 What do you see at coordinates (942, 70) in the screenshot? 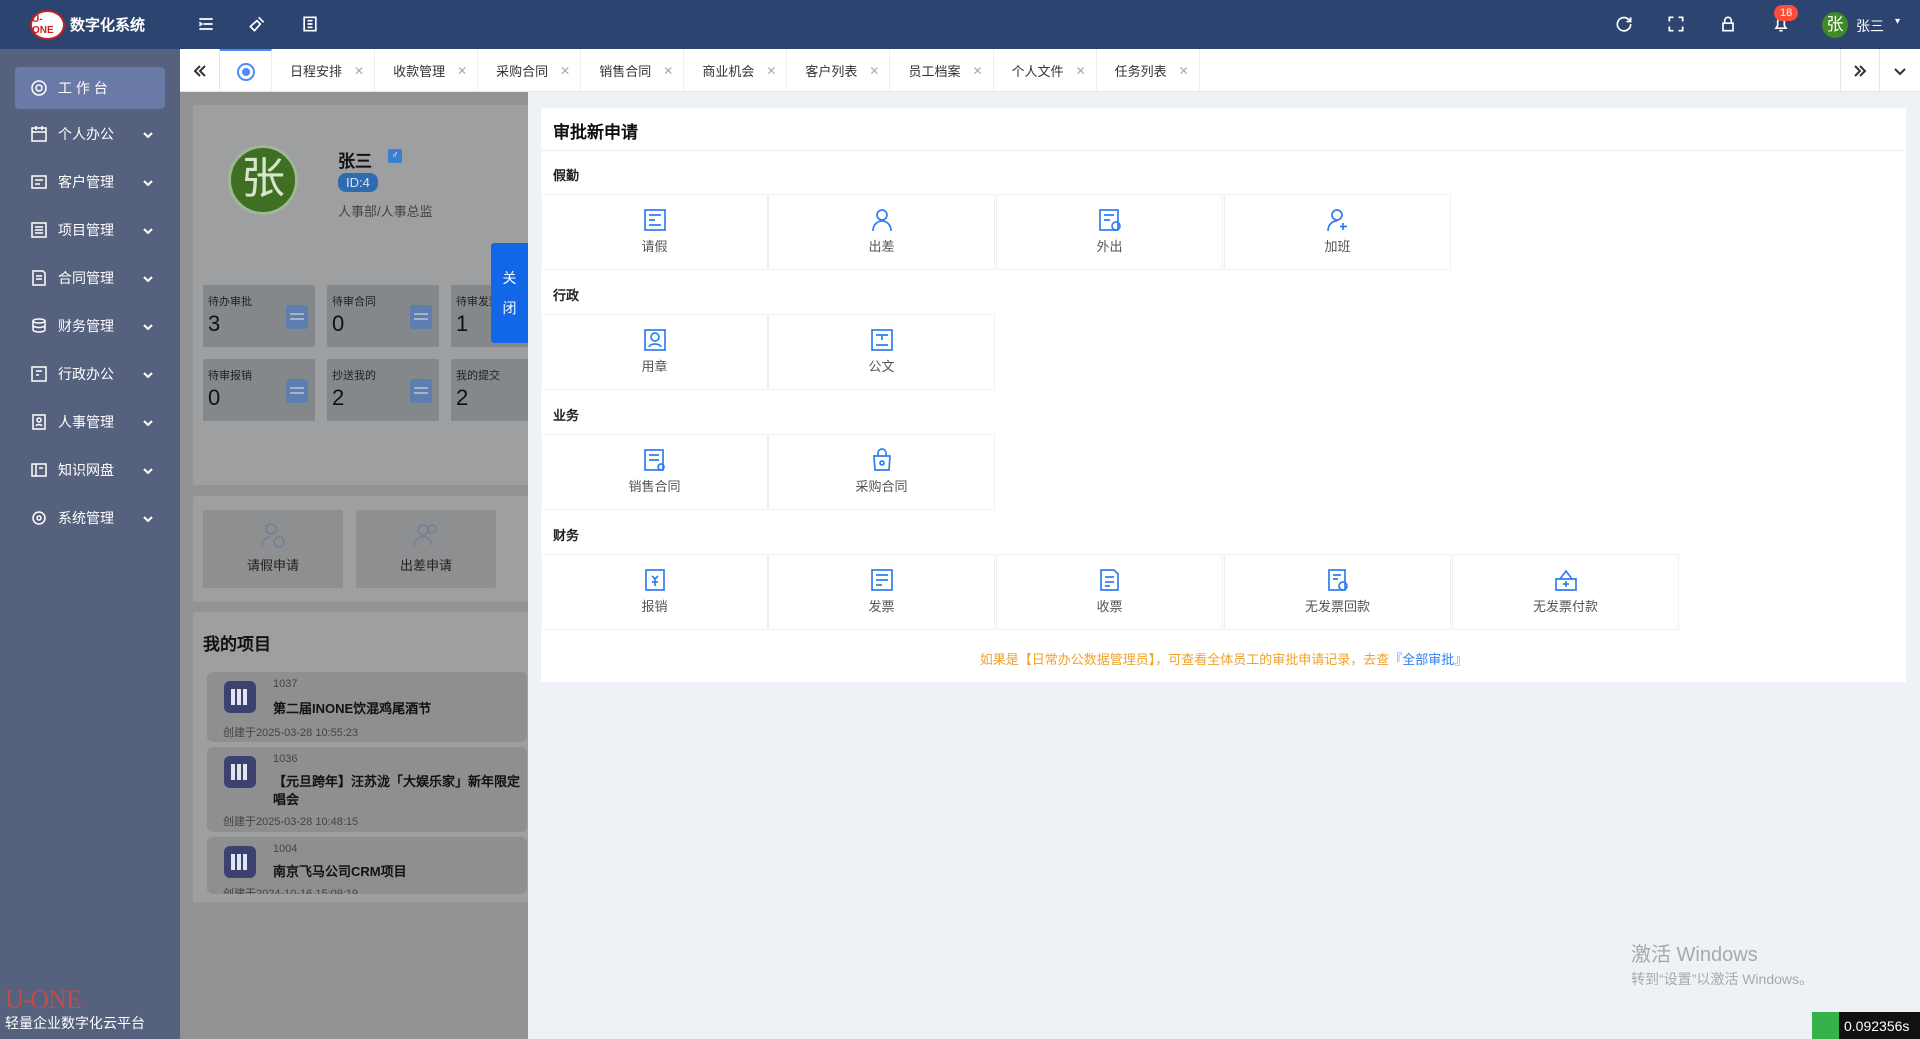
I see `tab-employee: 员工档案 ✕` at bounding box center [942, 70].